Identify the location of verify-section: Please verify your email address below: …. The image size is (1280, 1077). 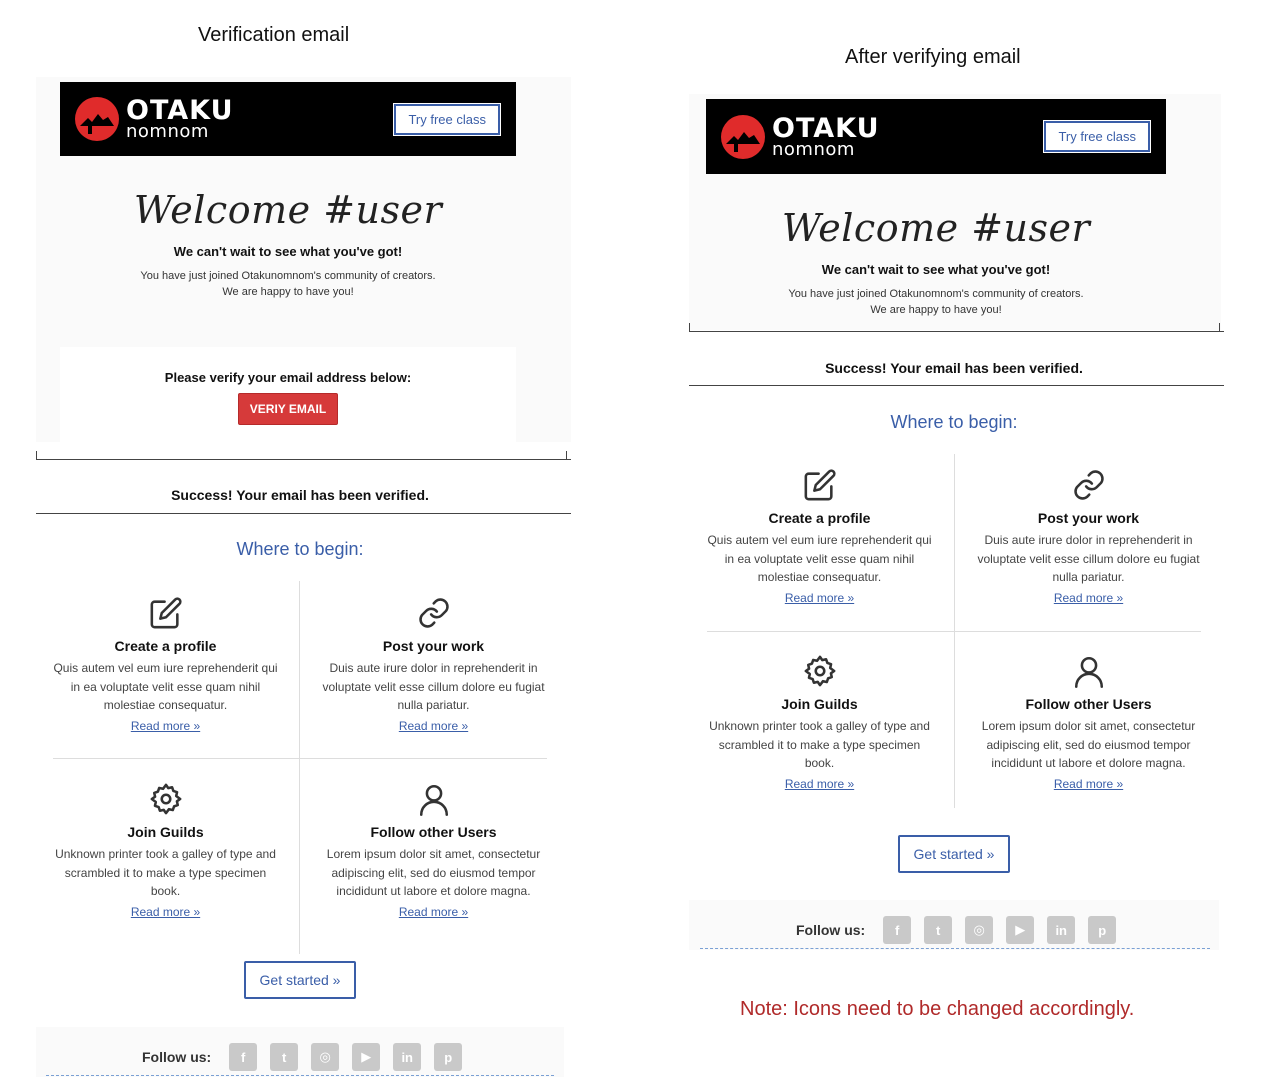
(288, 394).